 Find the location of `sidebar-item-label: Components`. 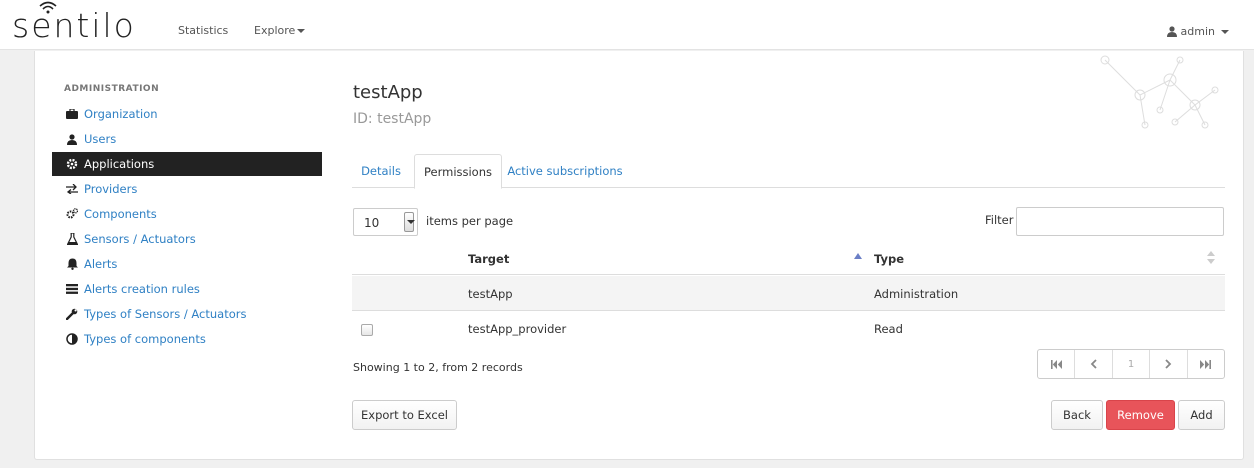

sidebar-item-label: Components is located at coordinates (120, 214).